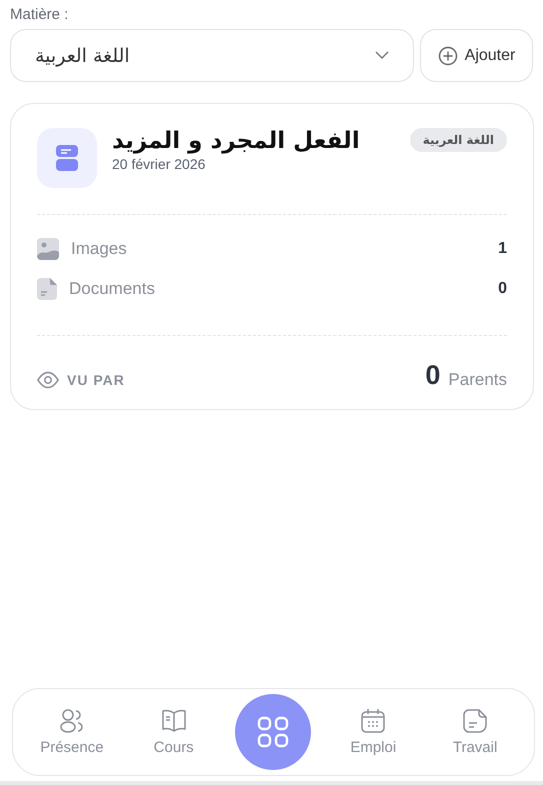 This screenshot has width=543, height=785. What do you see at coordinates (373, 721) in the screenshot?
I see `calendar-icon` at bounding box center [373, 721].